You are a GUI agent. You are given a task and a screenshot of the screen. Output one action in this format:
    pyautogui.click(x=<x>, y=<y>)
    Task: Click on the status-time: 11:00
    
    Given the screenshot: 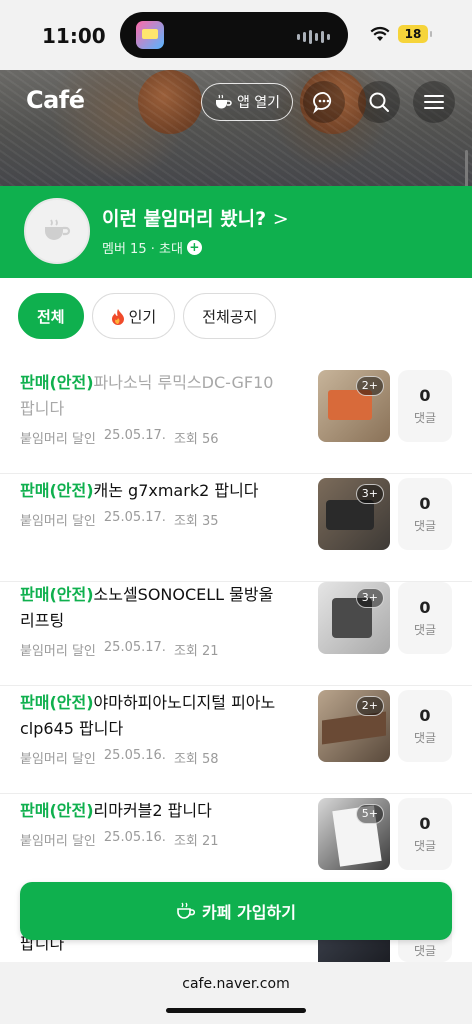 What is the action you would take?
    pyautogui.click(x=74, y=36)
    